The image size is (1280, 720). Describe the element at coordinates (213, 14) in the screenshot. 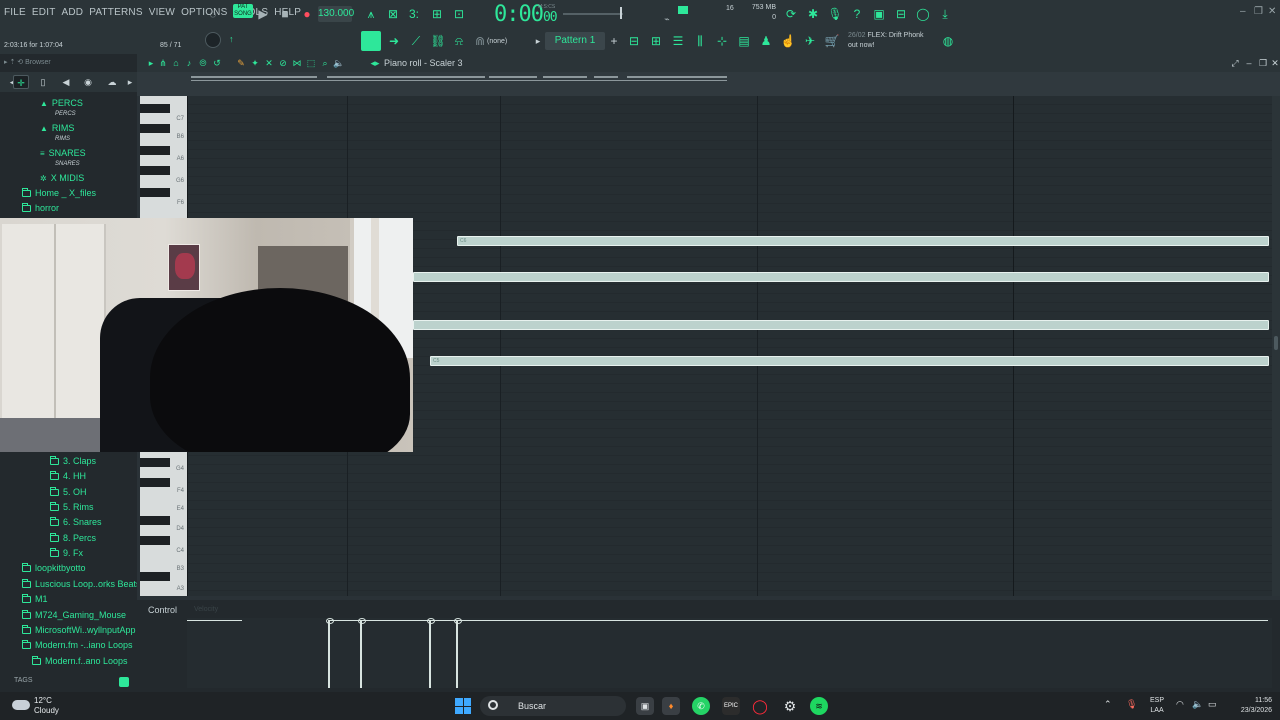

I see `hint-knob-icon: ◌` at that location.